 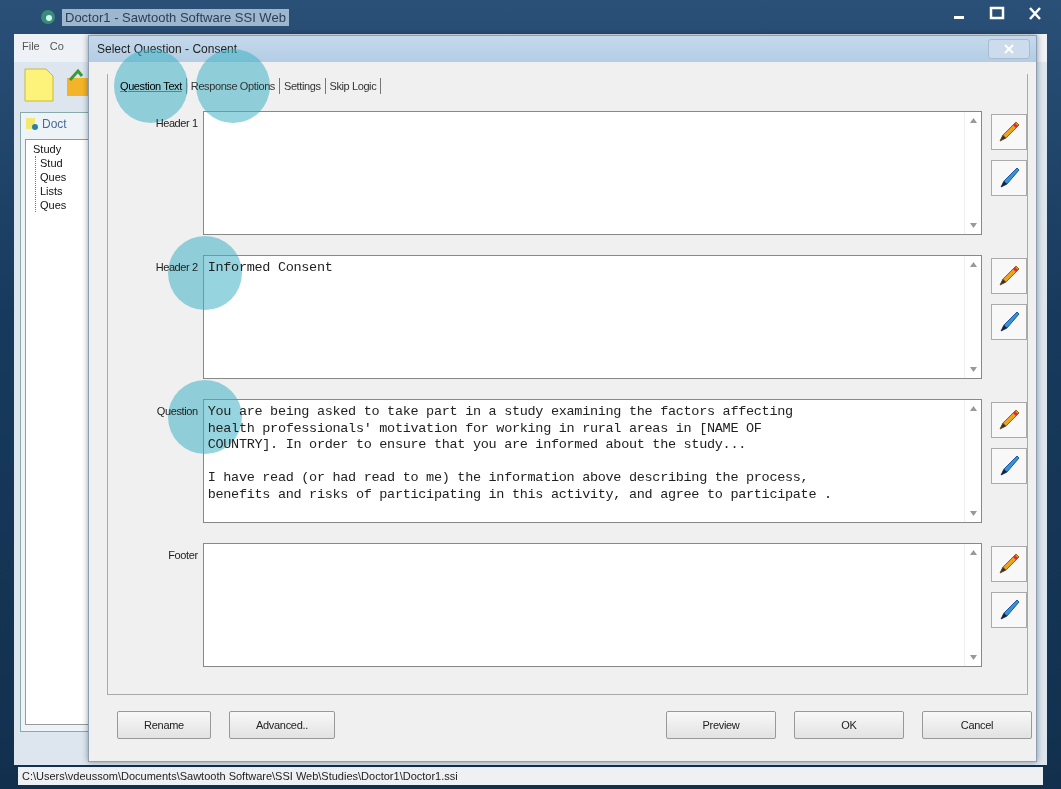 I want to click on text-area, so click(x=592, y=461).